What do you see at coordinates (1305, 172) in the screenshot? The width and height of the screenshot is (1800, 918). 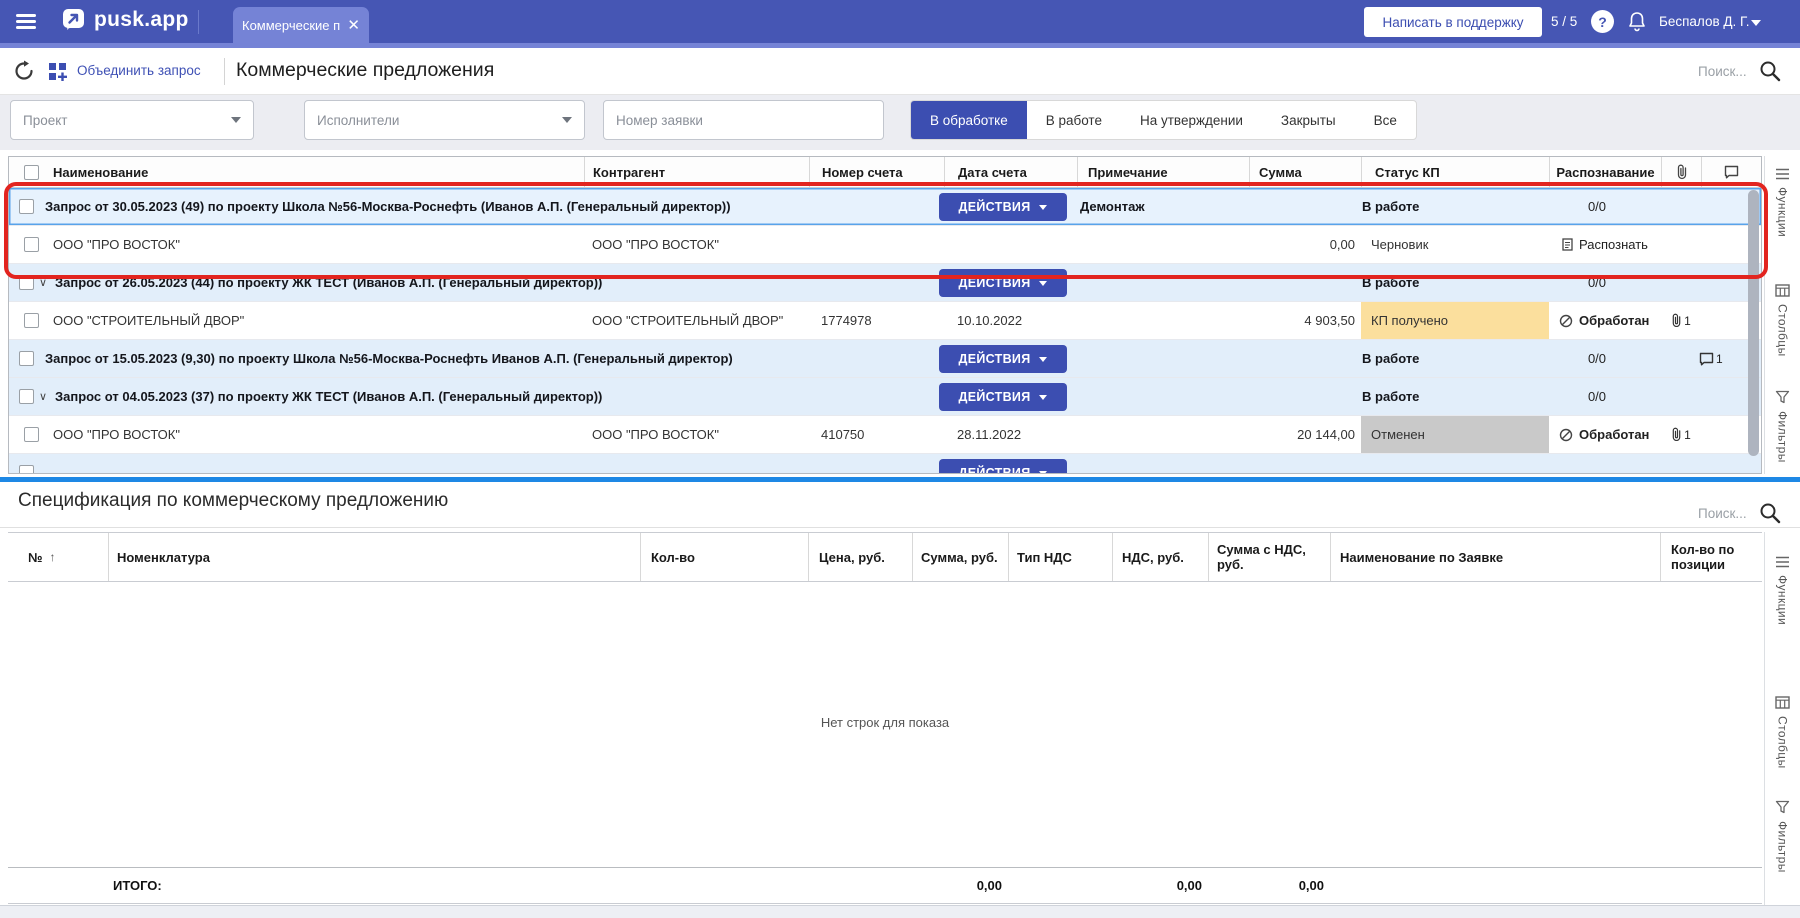 I see `col-sum: Сумма` at bounding box center [1305, 172].